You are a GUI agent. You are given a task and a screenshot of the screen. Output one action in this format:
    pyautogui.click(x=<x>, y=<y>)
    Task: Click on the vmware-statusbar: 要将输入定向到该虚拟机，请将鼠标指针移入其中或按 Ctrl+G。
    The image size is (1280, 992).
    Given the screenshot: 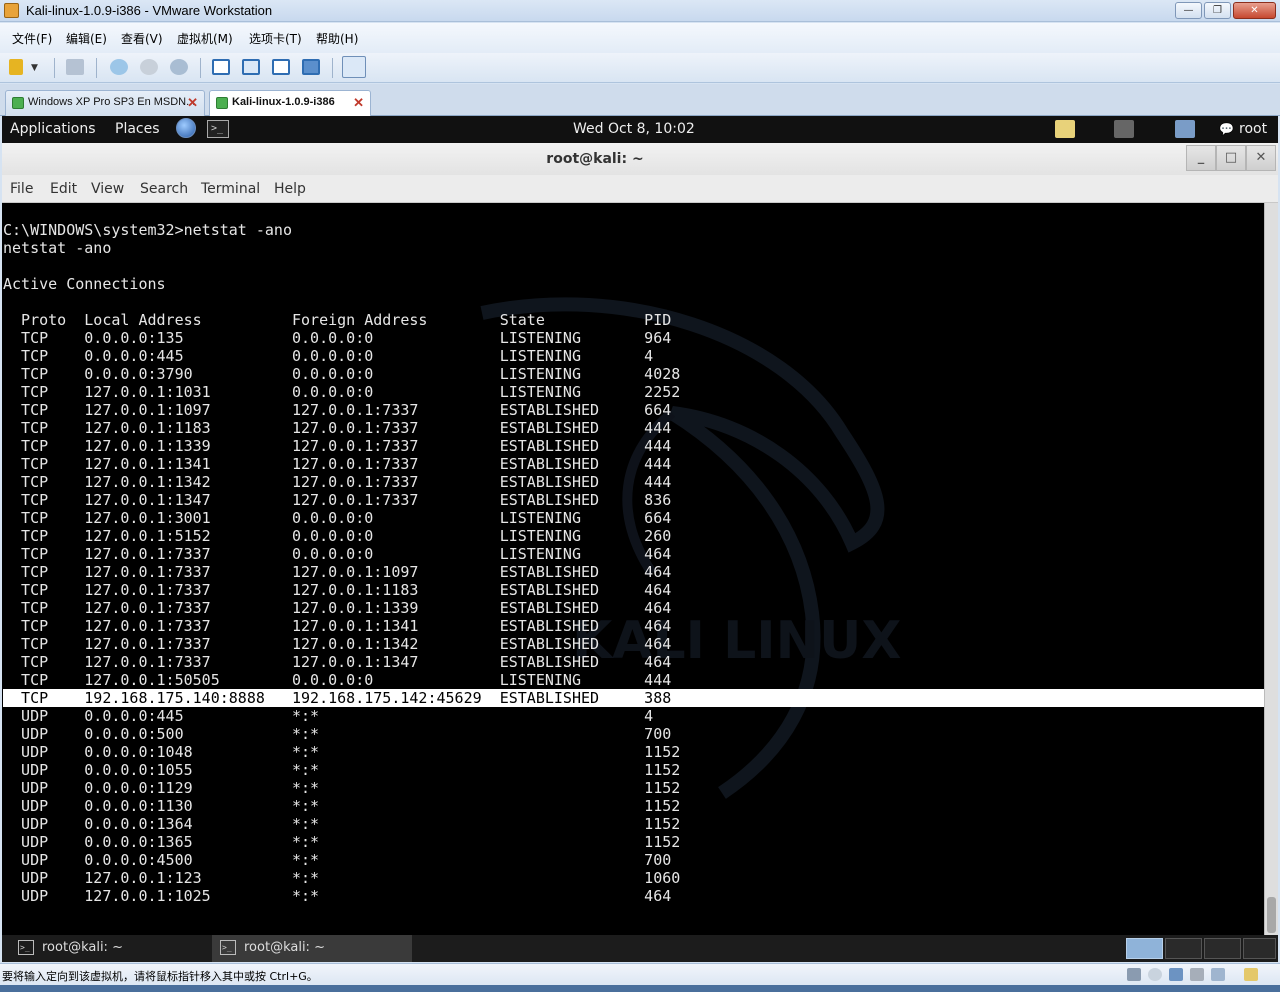 What is the action you would take?
    pyautogui.click(x=640, y=974)
    